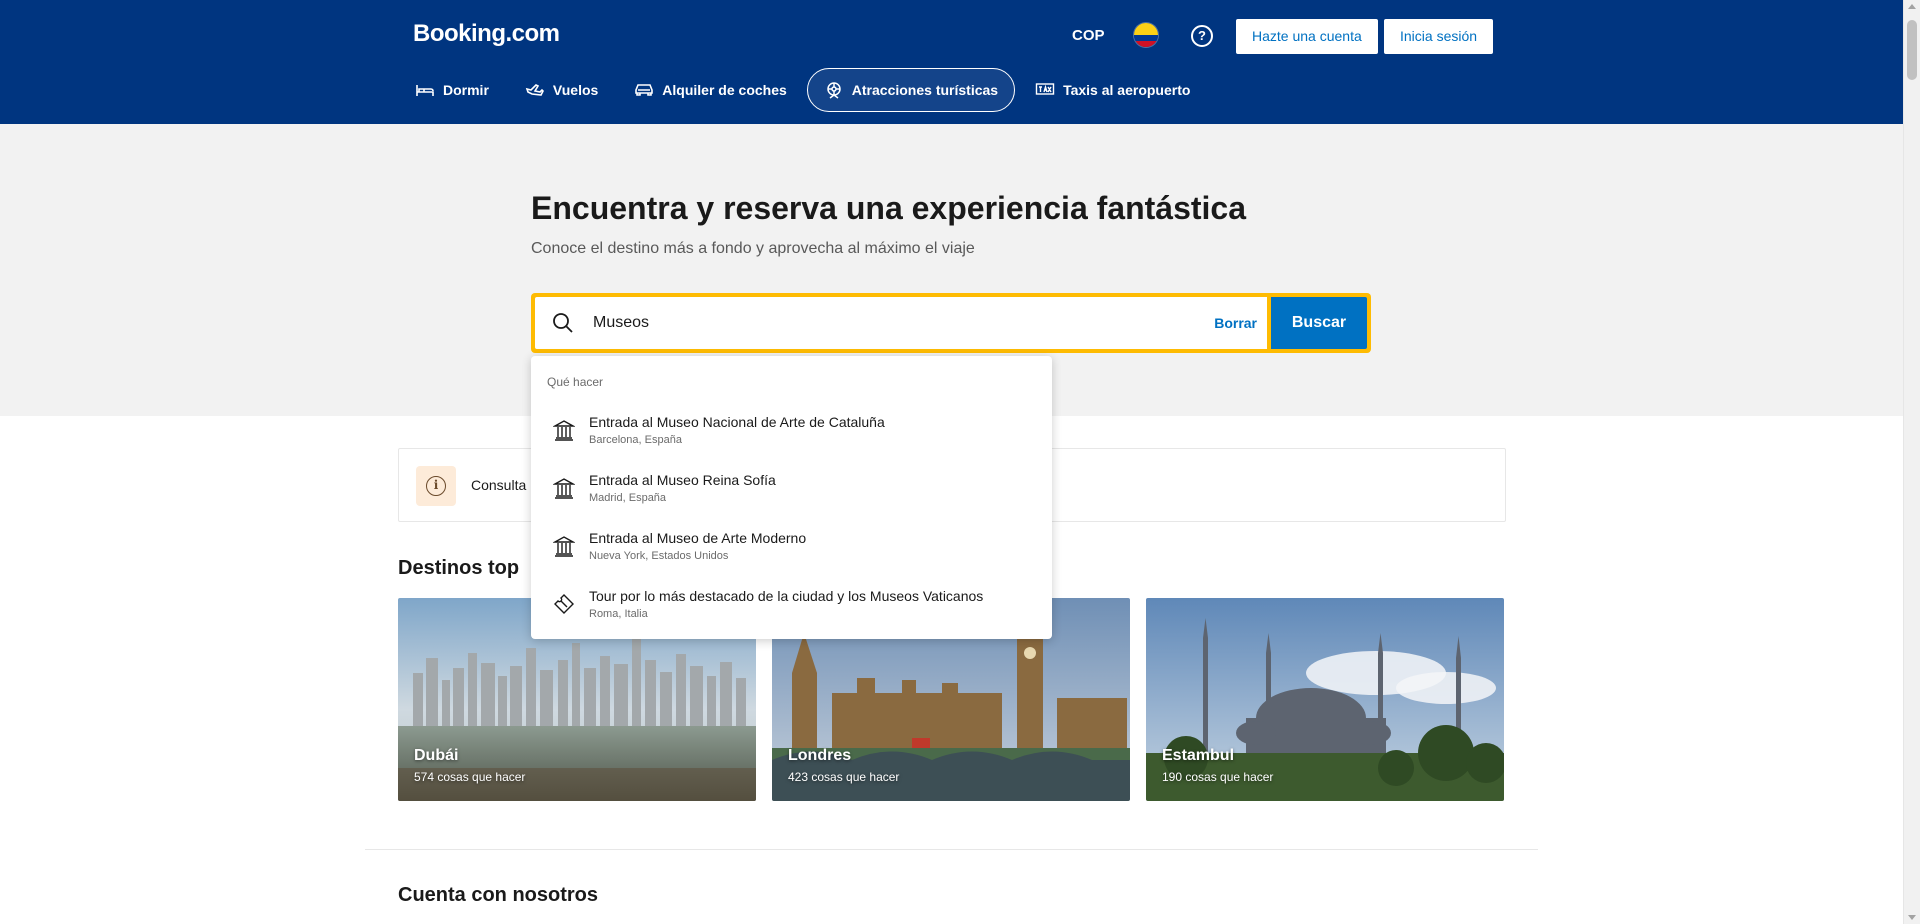 The image size is (1920, 924). I want to click on clear-button: Borrar, so click(1235, 323).